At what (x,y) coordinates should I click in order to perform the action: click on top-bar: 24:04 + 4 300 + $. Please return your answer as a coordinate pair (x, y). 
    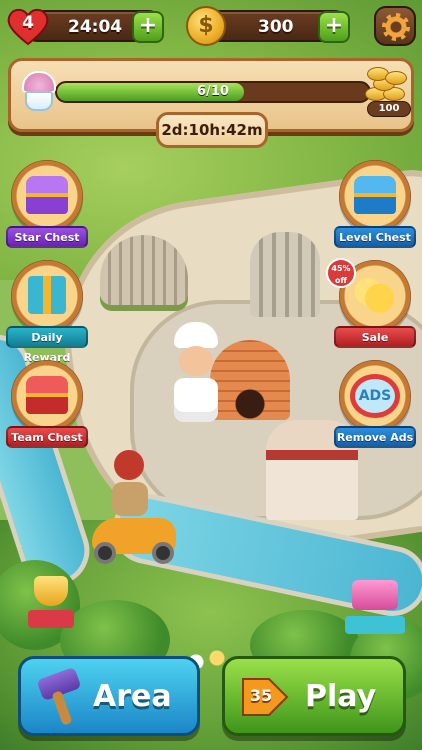
    Looking at the image, I should click on (211, 26).